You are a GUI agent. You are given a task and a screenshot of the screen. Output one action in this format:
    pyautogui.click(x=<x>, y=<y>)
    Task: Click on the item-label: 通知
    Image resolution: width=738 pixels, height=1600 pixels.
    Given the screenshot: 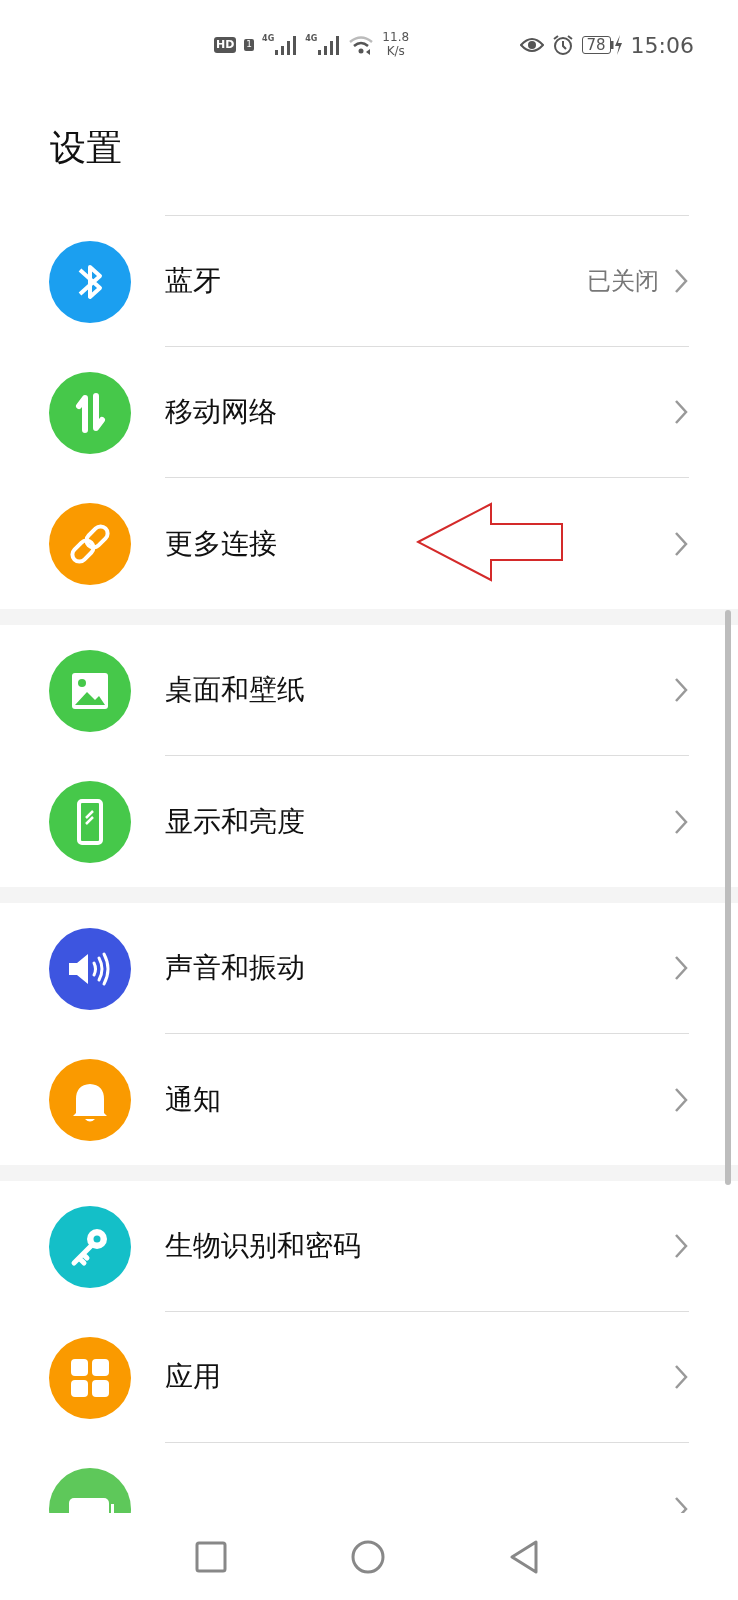 What is the action you would take?
    pyautogui.click(x=193, y=1099)
    